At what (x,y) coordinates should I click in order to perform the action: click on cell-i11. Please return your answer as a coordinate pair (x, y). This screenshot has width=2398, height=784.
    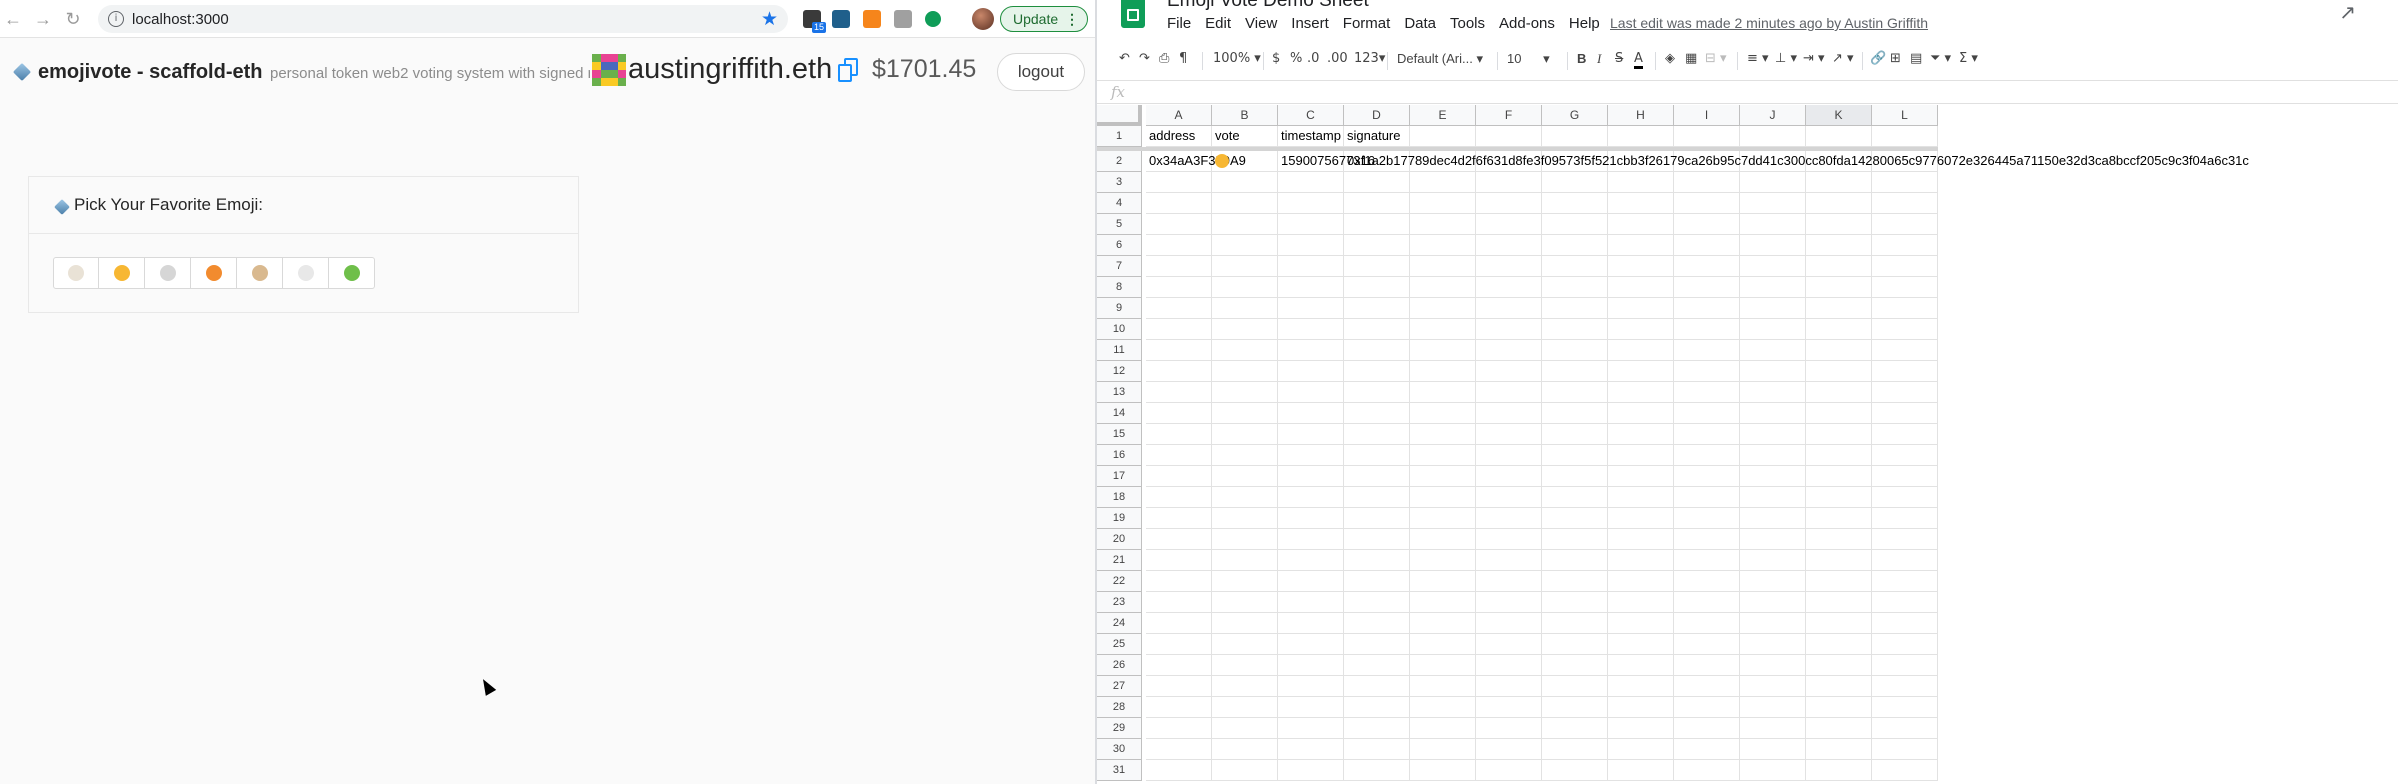
    Looking at the image, I should click on (1707, 350).